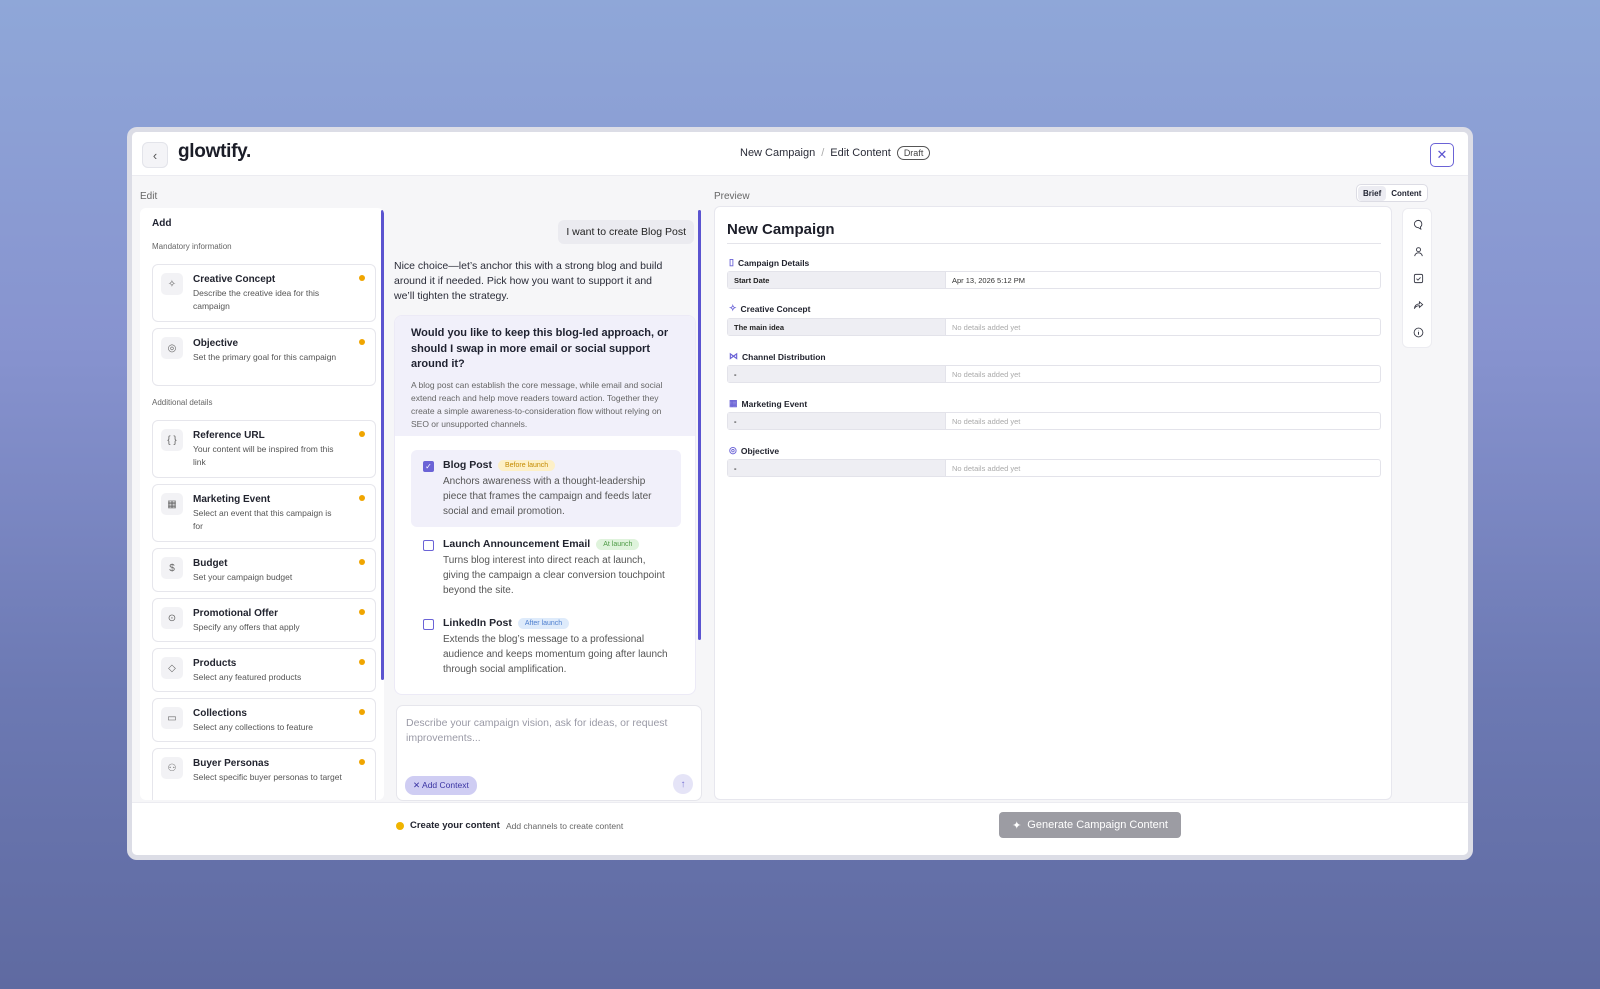  I want to click on back-button: ‹, so click(155, 155).